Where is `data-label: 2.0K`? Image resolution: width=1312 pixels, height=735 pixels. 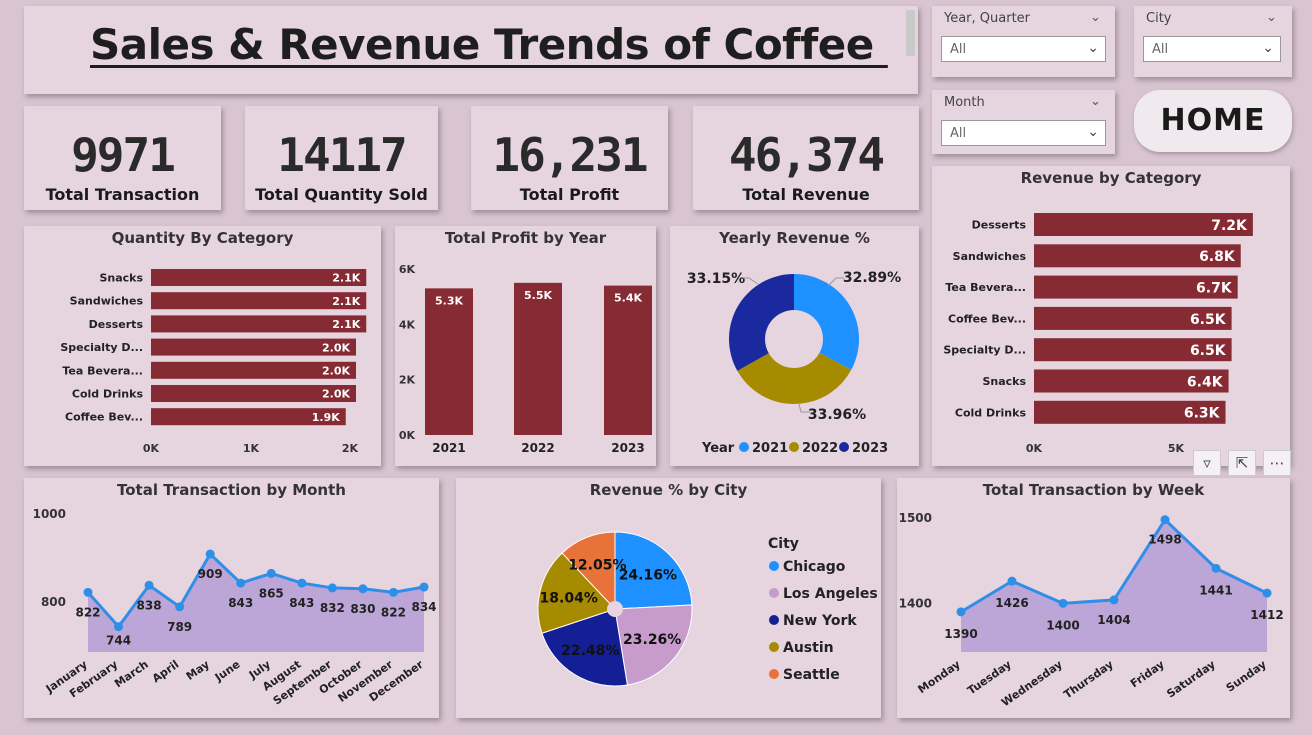
data-label: 2.0K is located at coordinates (336, 394).